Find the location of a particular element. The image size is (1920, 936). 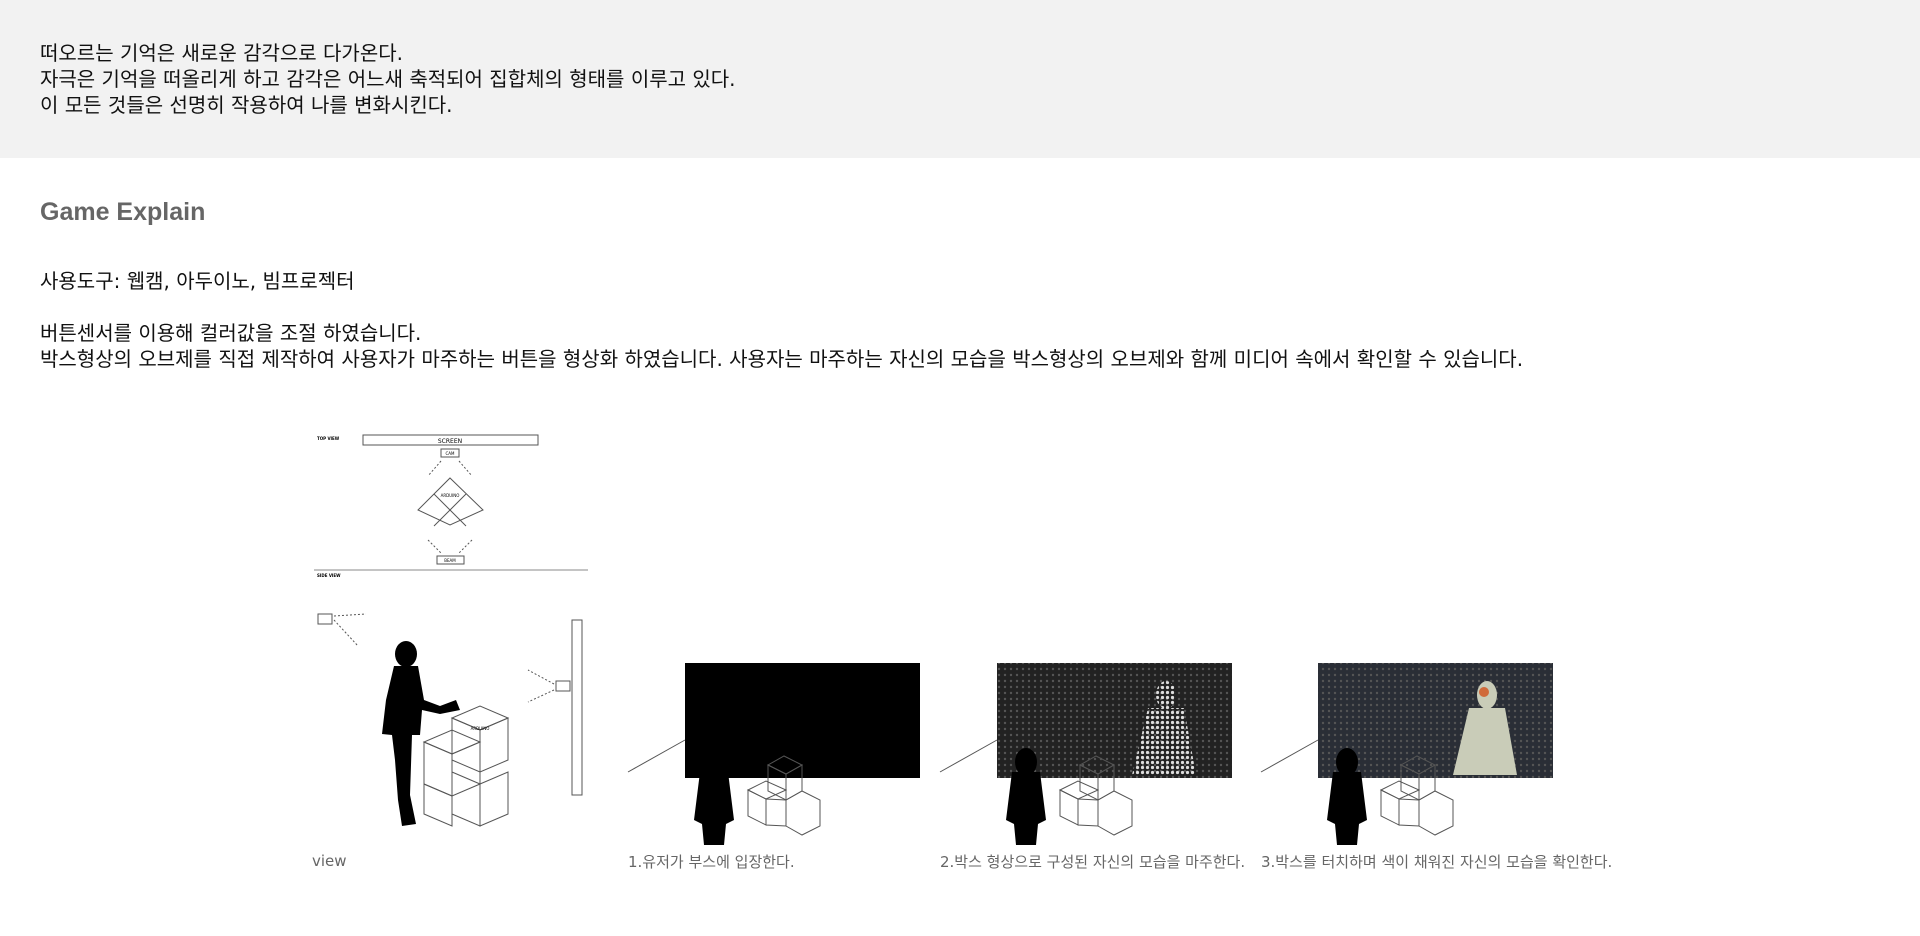

step-1-illustration is located at coordinates (773, 754).